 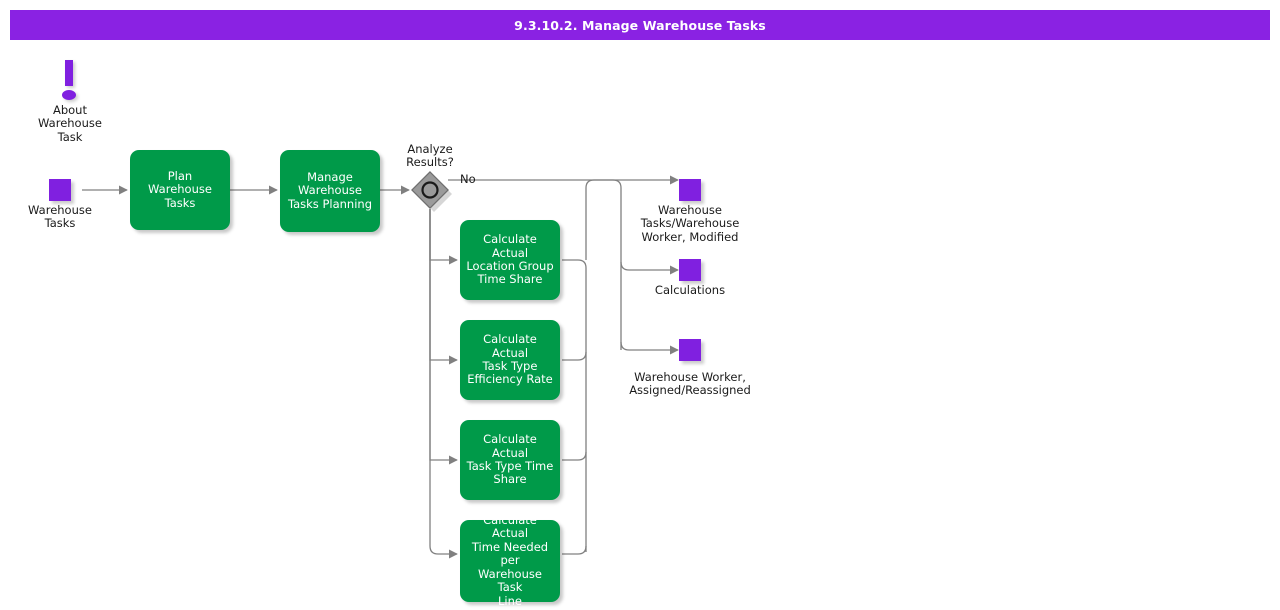 I want to click on task-plan-warehouse-tasks: Plan Warehouse Tasks, so click(x=180, y=190).